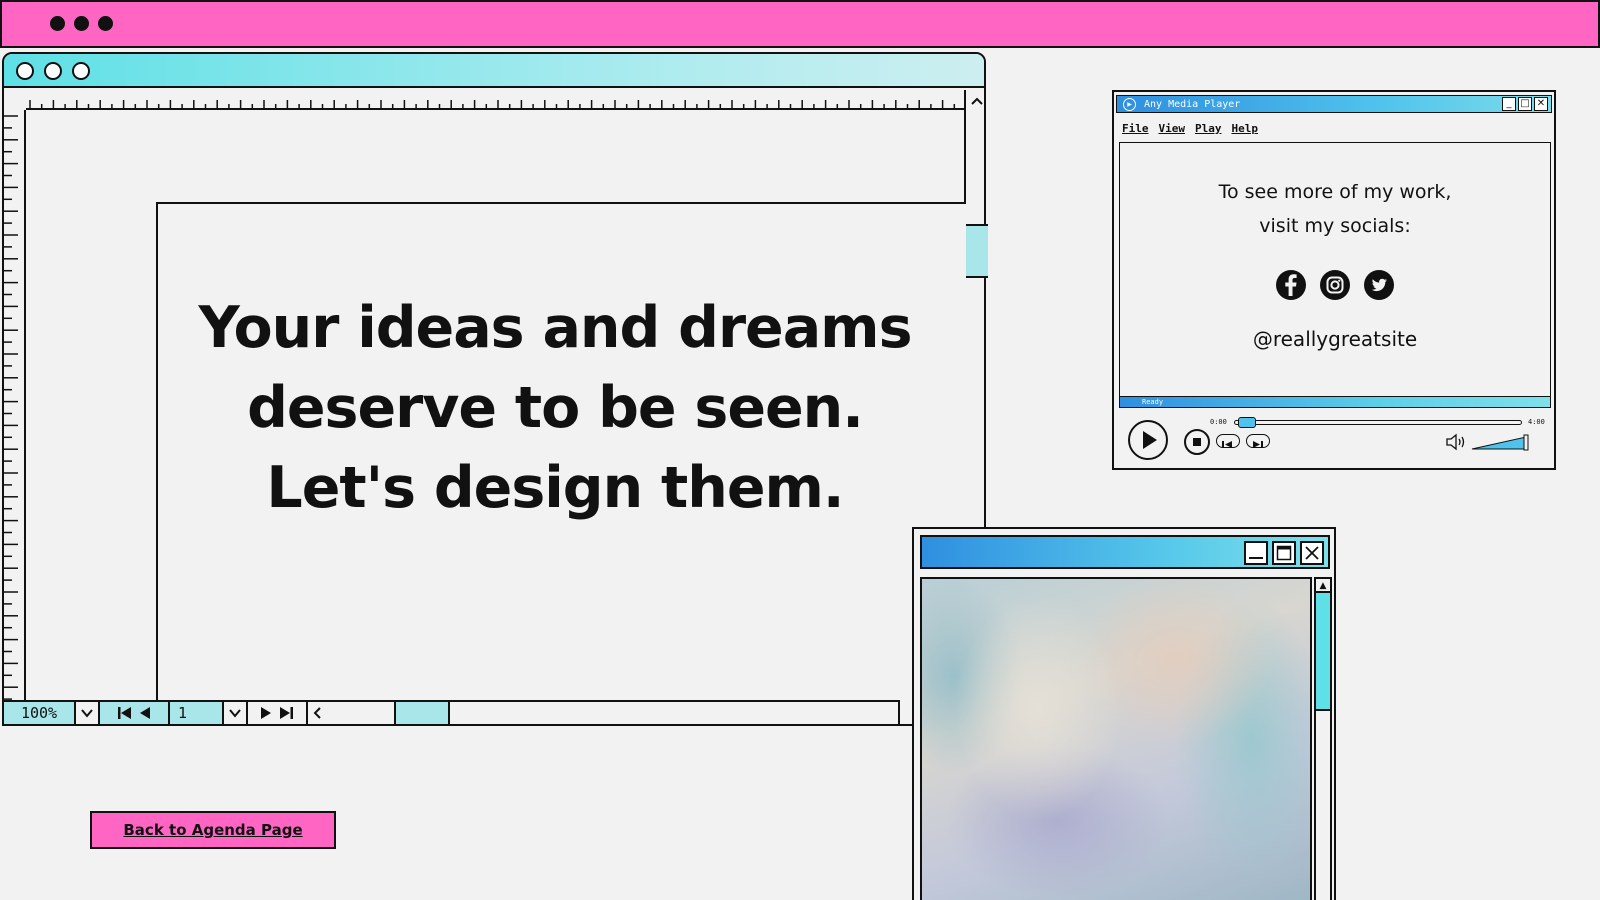 Image resolution: width=1600 pixels, height=900 pixels. I want to click on maximize-circle-button, so click(81, 71).